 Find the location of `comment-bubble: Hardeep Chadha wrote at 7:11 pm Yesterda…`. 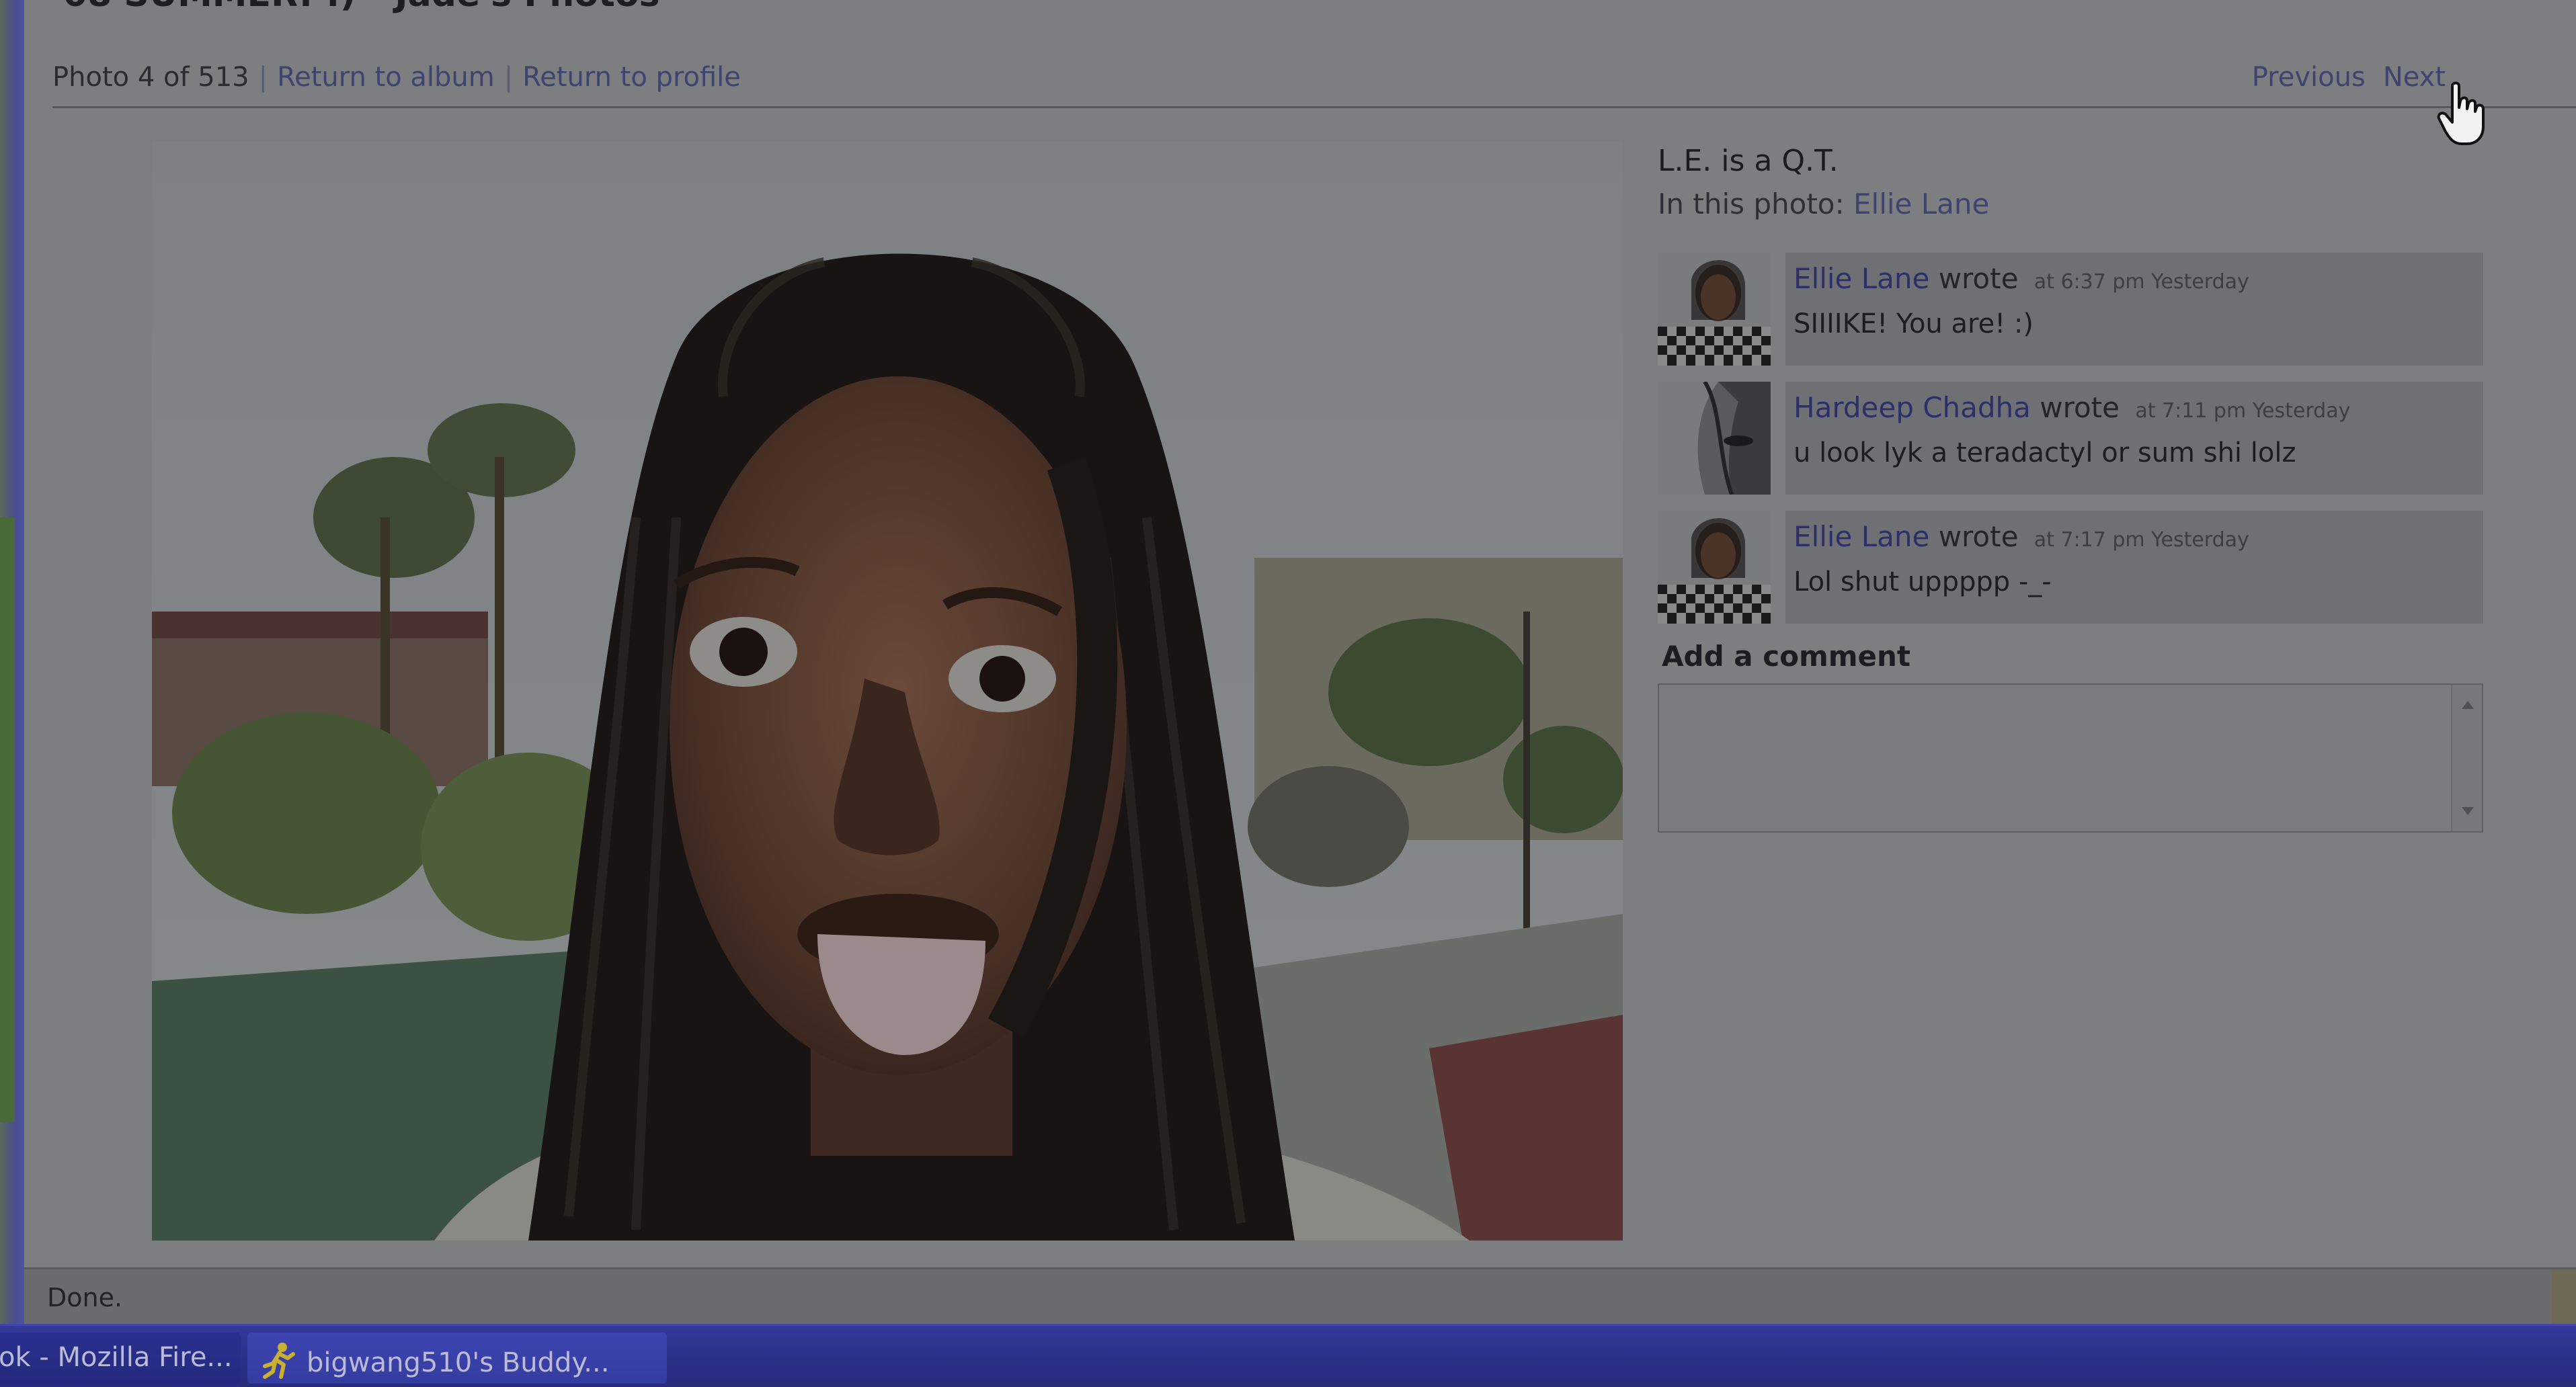

comment-bubble: Hardeep Chadha wrote at 7:11 pm Yesterda… is located at coordinates (2134, 438).